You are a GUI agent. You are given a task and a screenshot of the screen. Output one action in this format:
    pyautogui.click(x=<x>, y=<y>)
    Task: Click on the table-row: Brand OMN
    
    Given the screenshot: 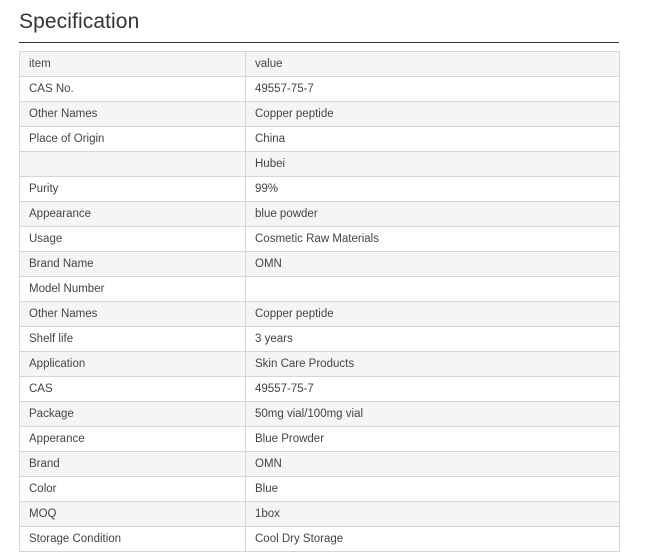 What is the action you would take?
    pyautogui.click(x=319, y=464)
    